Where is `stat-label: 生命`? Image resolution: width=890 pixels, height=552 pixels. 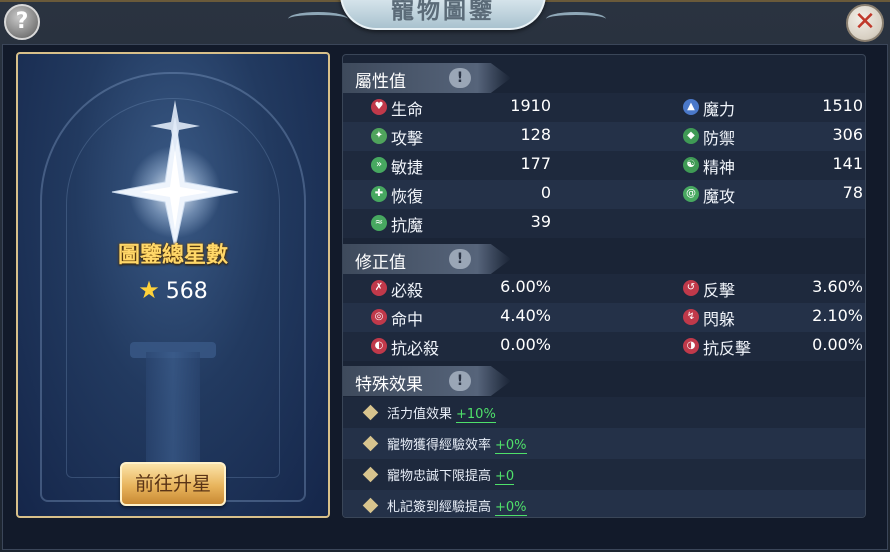 stat-label: 生命 is located at coordinates (407, 109).